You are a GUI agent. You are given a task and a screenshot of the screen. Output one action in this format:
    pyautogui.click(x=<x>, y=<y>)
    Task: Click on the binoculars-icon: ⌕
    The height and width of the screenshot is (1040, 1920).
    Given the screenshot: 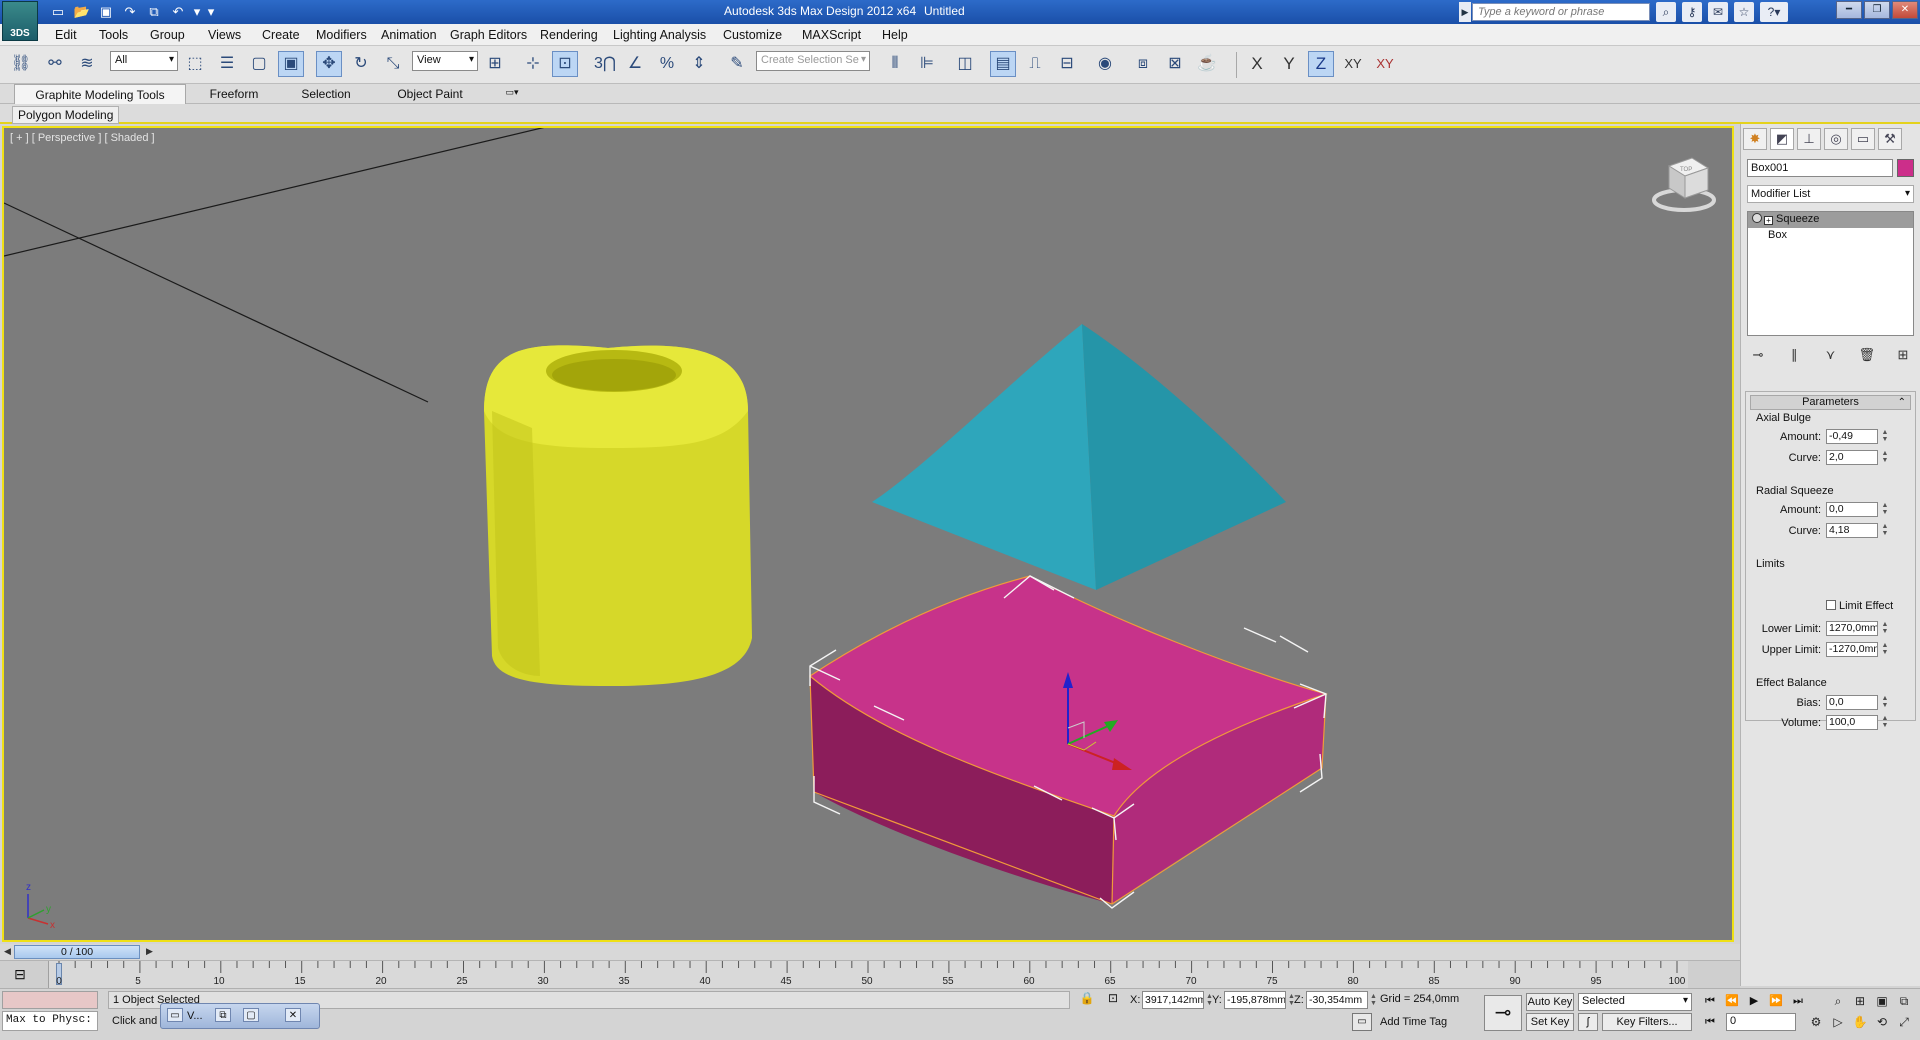 What is the action you would take?
    pyautogui.click(x=1666, y=12)
    